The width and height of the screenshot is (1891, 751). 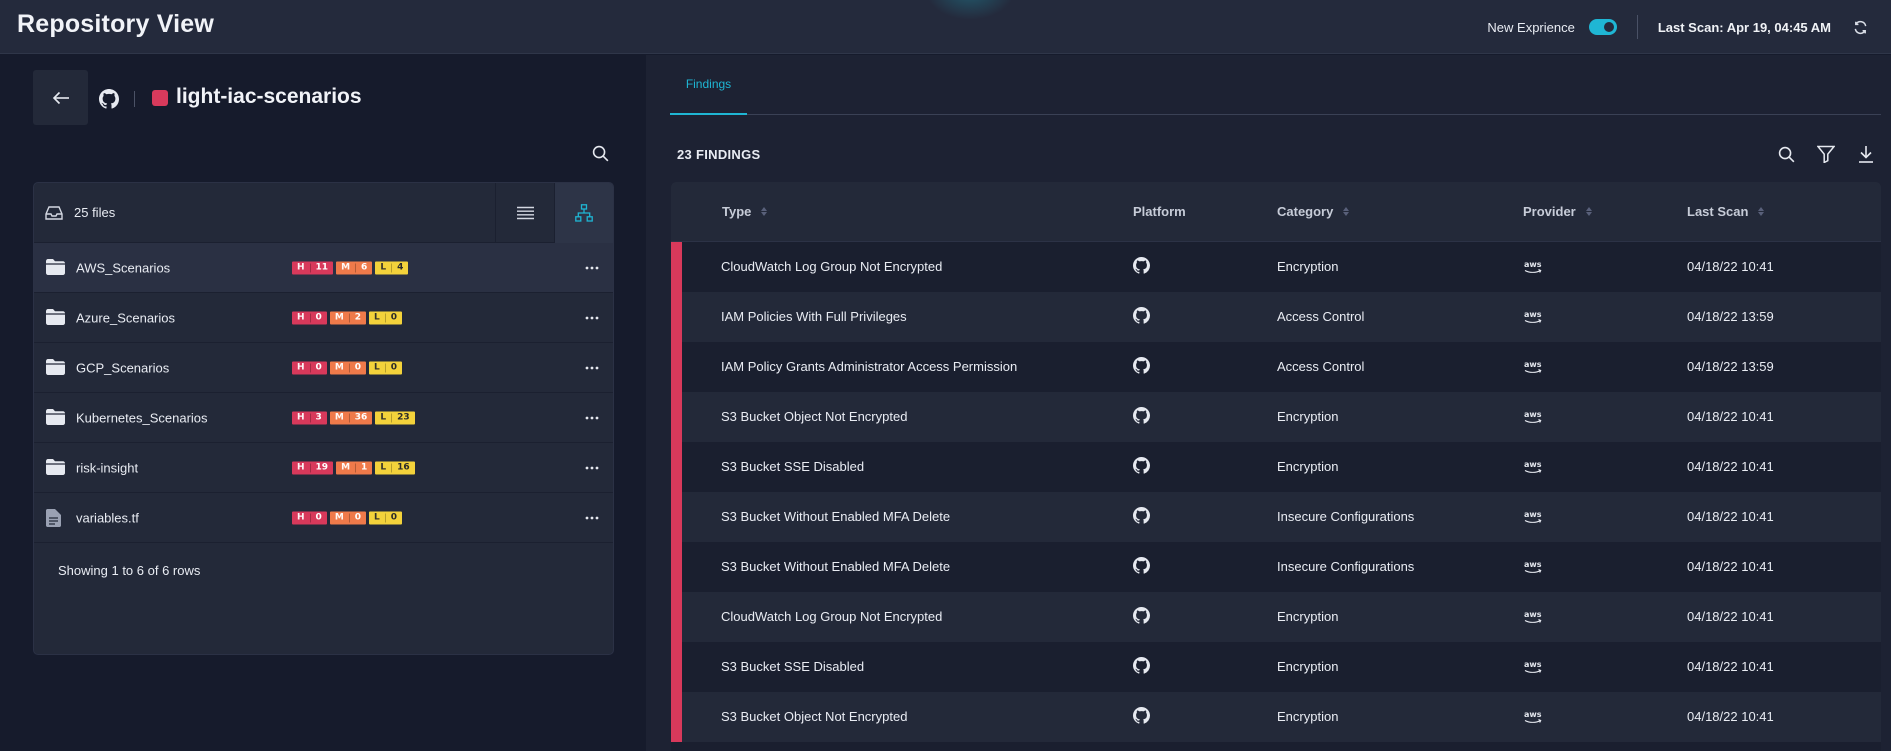 What do you see at coordinates (107, 517) in the screenshot?
I see `file-name: variables.tf` at bounding box center [107, 517].